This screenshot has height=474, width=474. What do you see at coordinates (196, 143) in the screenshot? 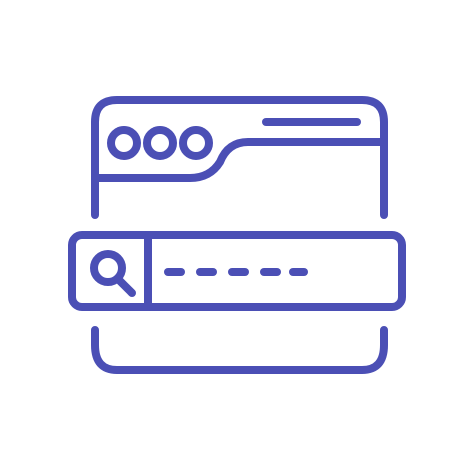
I see `window-dot-3-icon` at bounding box center [196, 143].